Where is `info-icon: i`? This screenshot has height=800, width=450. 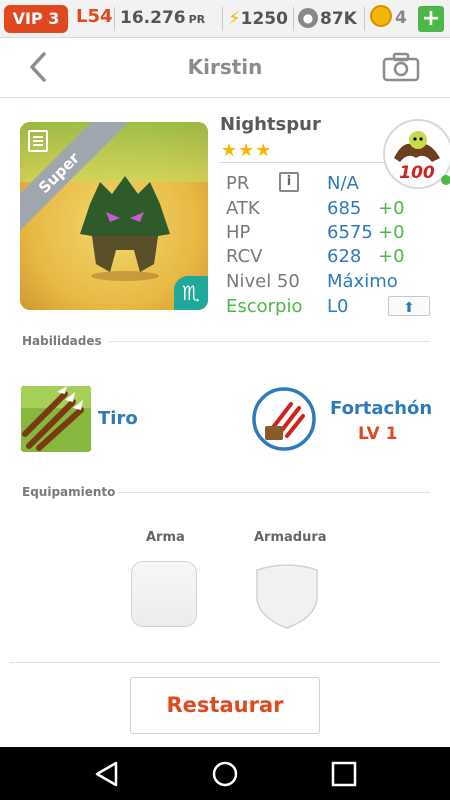 info-icon: i is located at coordinates (289, 182).